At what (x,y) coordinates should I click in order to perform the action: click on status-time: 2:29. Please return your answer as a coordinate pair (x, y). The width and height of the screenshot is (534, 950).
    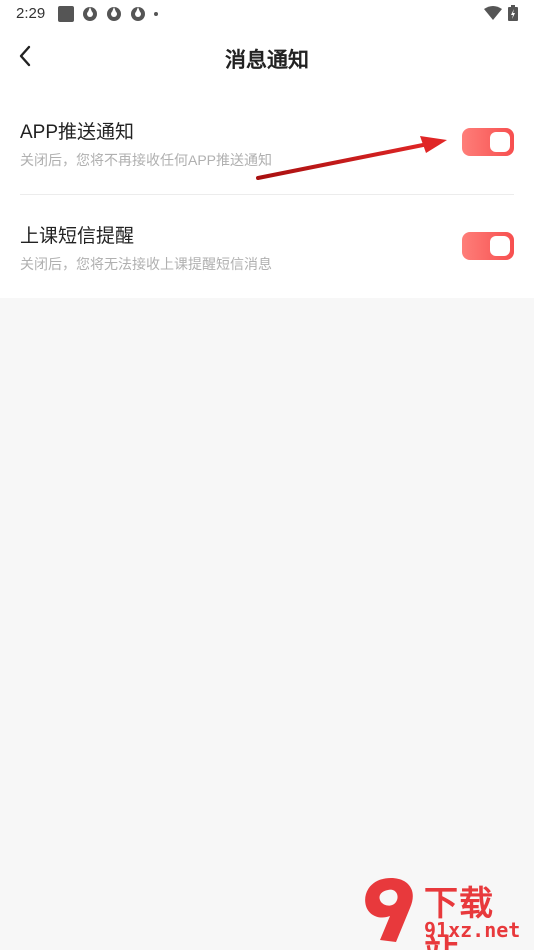
    Looking at the image, I should click on (31, 13).